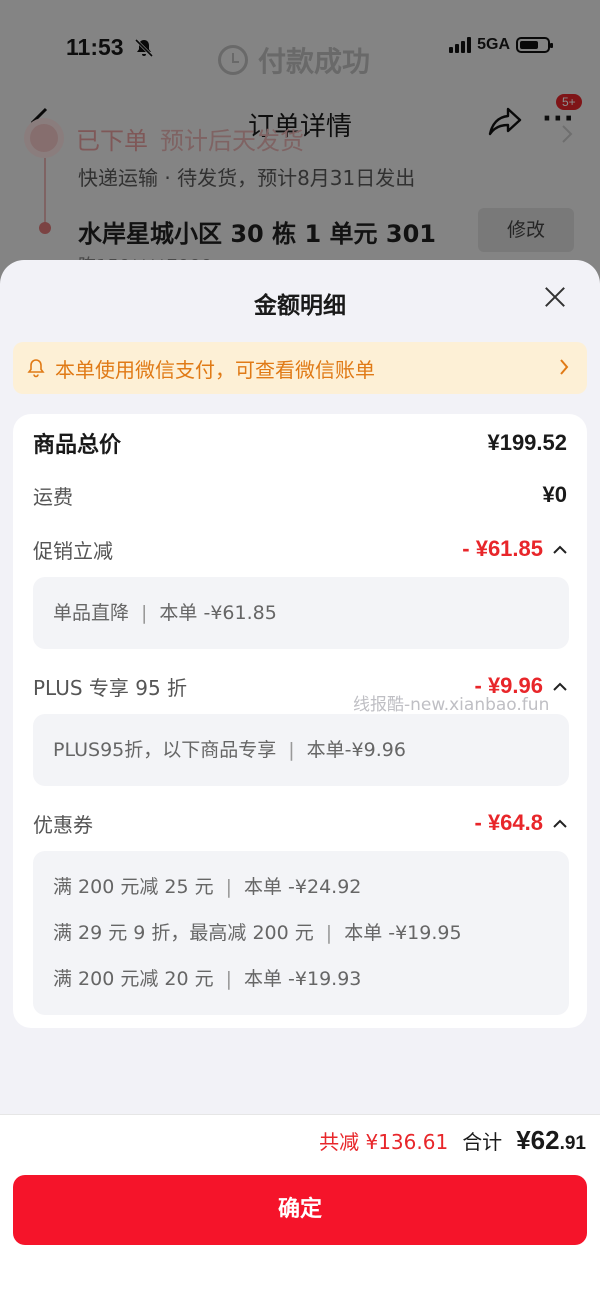 The width and height of the screenshot is (600, 1304). I want to click on footer-bar: 共减 ¥136.61 合计 ¥62.91 确定, so click(300, 1209).